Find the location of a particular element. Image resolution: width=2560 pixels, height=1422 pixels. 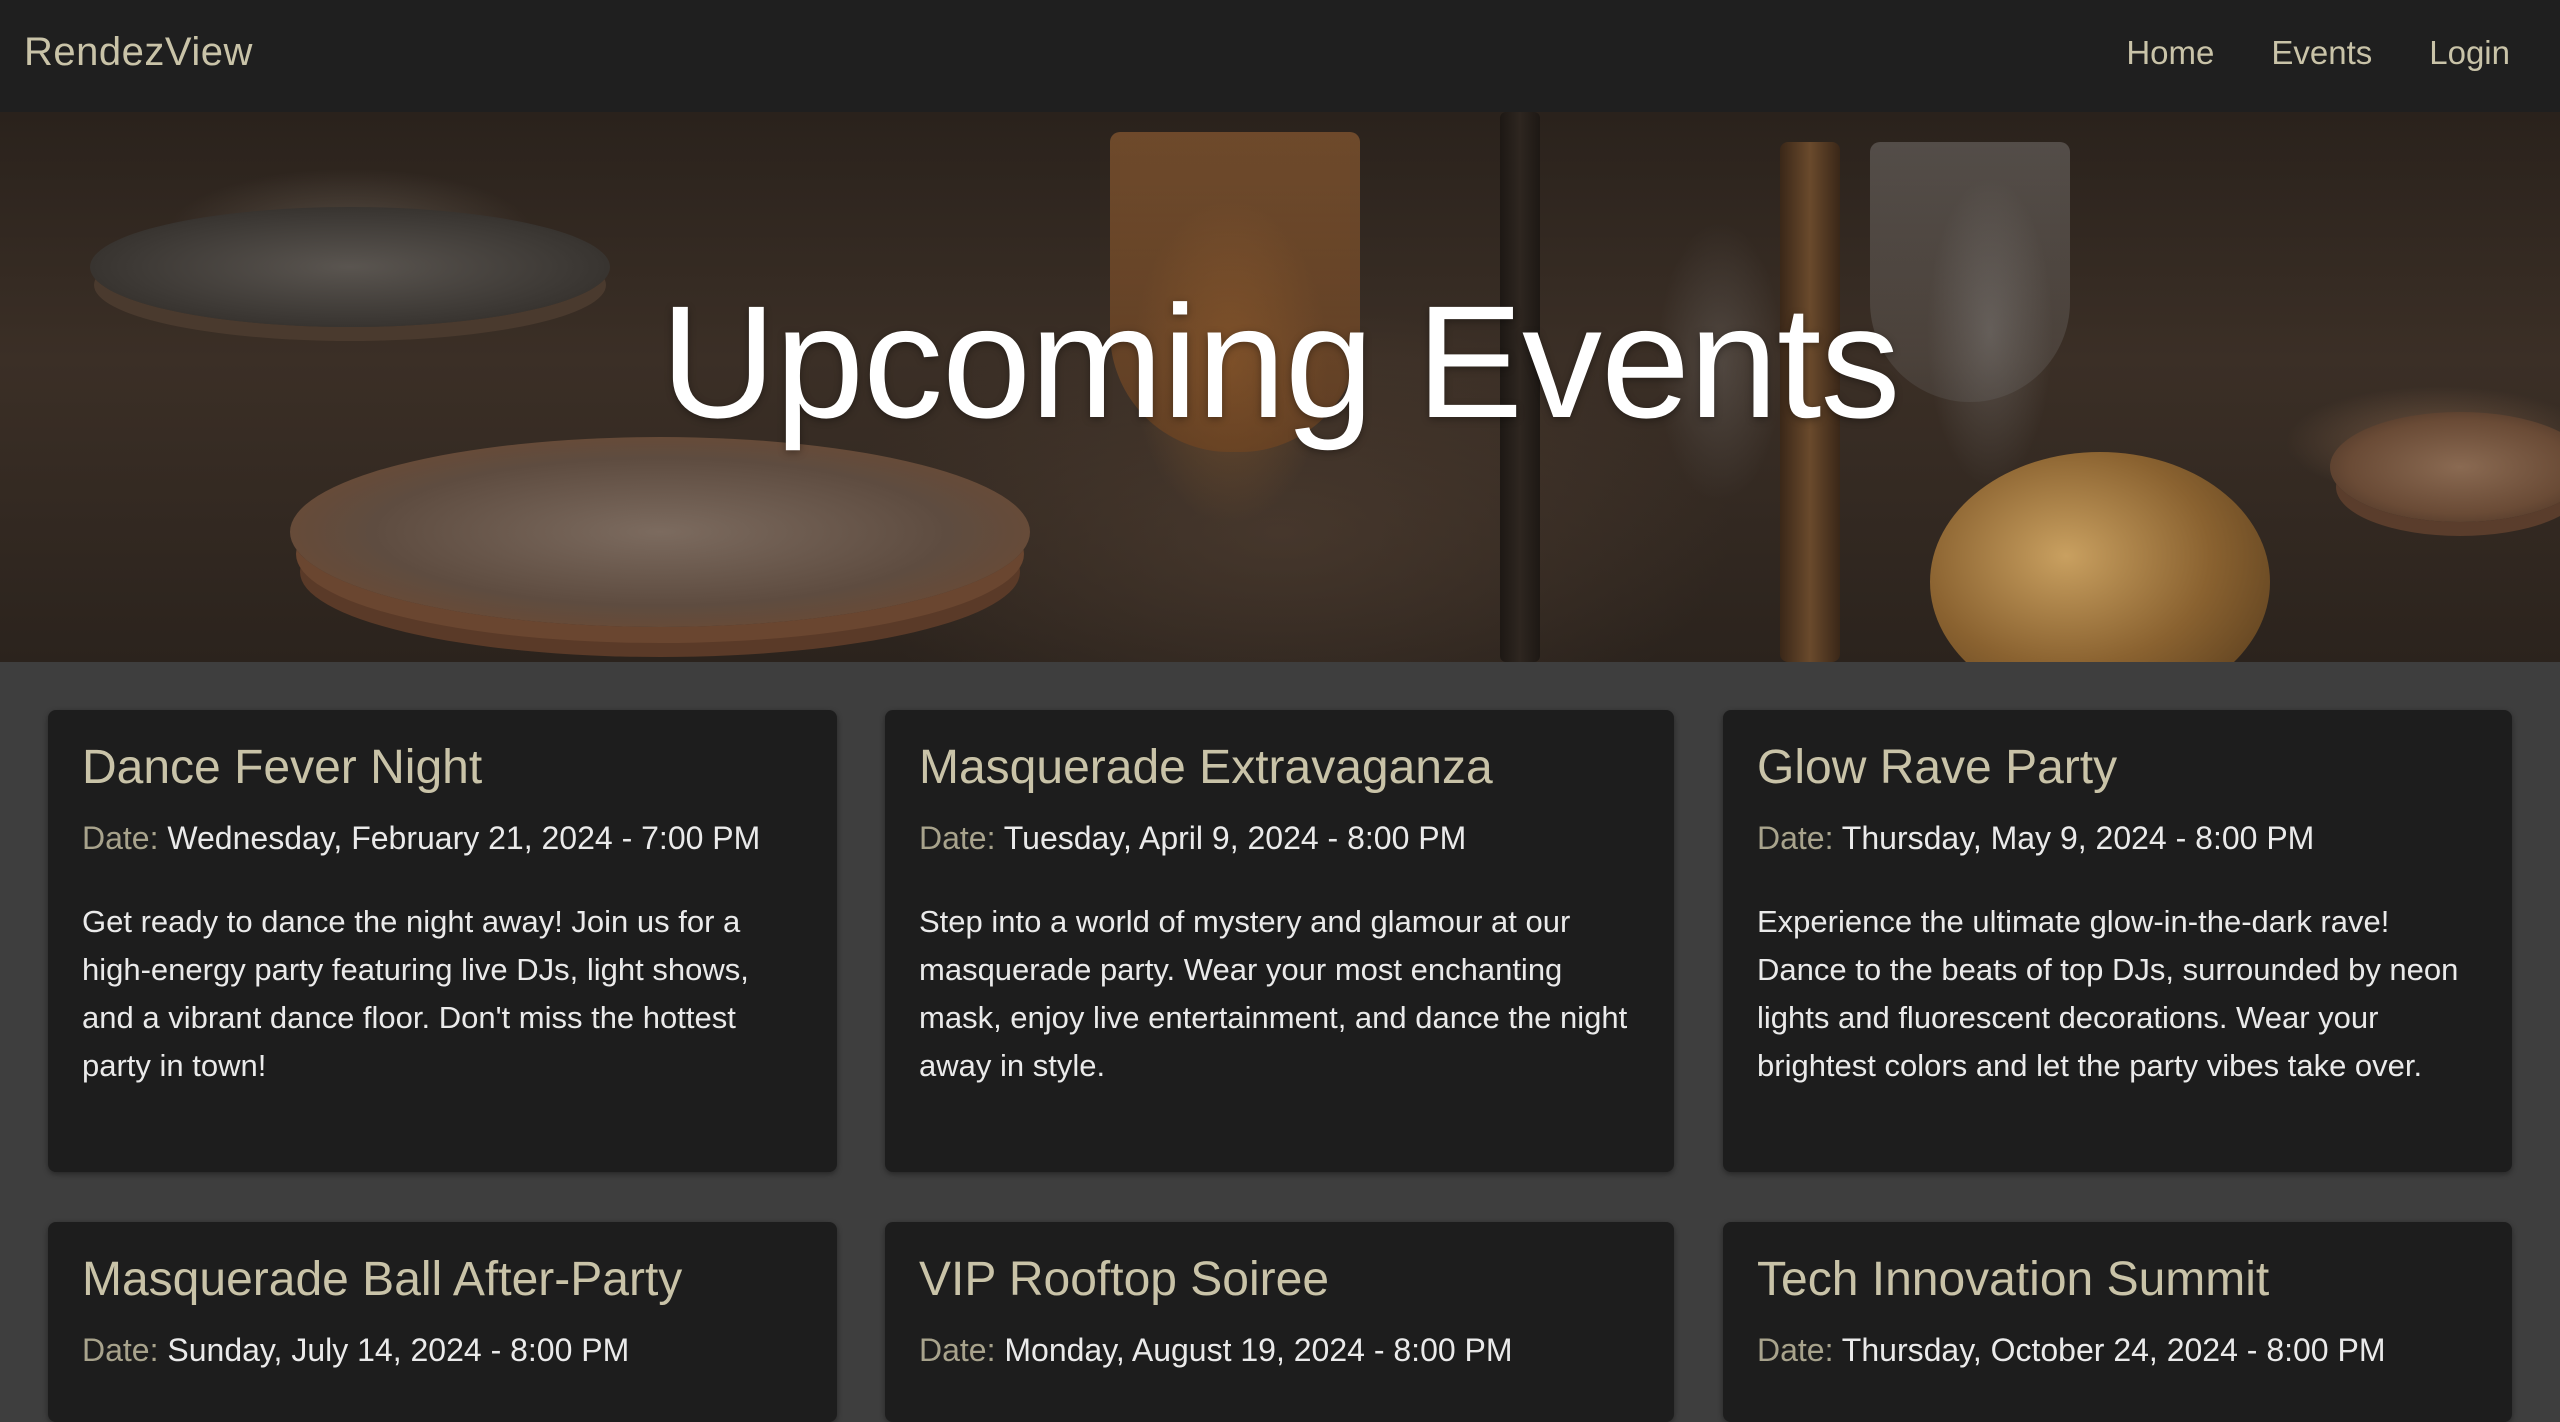

date-value: Wednesday, February 21, 2024 - 7:00 PM is located at coordinates (464, 838).